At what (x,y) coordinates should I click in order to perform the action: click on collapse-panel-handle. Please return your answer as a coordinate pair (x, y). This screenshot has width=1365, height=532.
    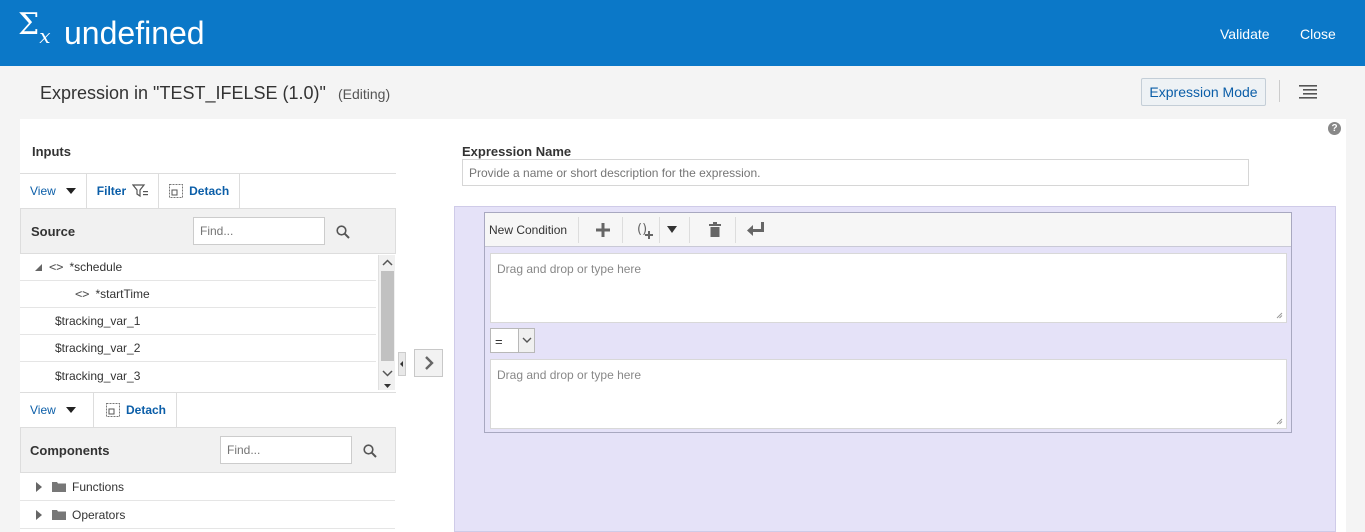
    Looking at the image, I should click on (402, 364).